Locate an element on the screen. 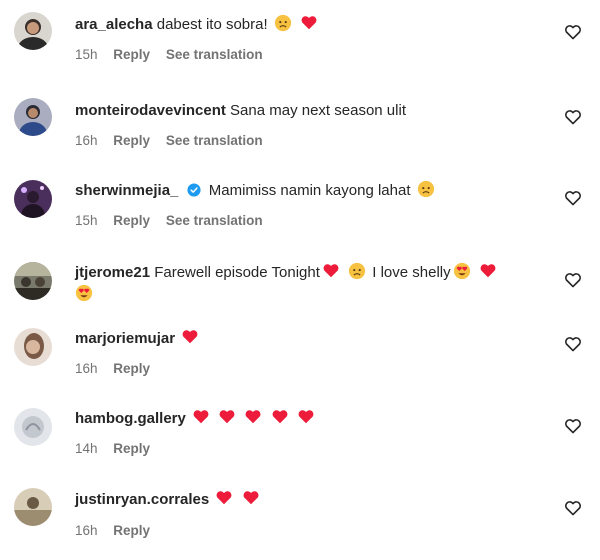 The width and height of the screenshot is (600, 560). comment-username: ara_alecha is located at coordinates (114, 24).